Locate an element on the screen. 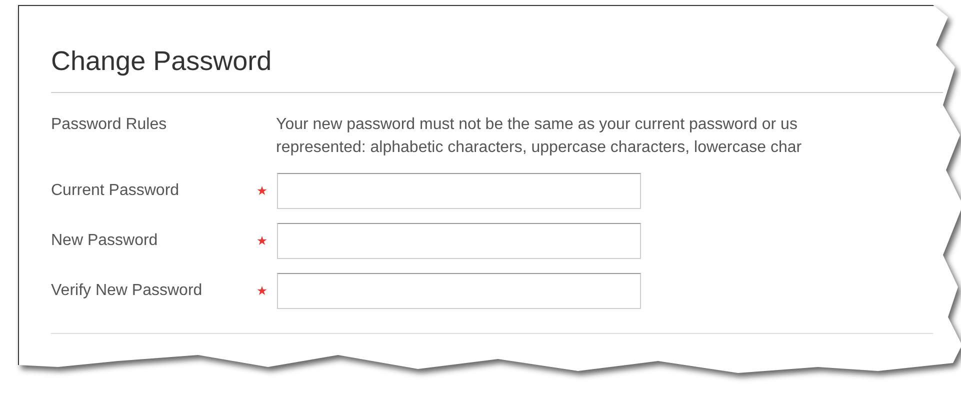 The image size is (961, 404). rules-text: represented: alphabetic characters, uppercase characters, lowercase char is located at coordinates (539, 148).